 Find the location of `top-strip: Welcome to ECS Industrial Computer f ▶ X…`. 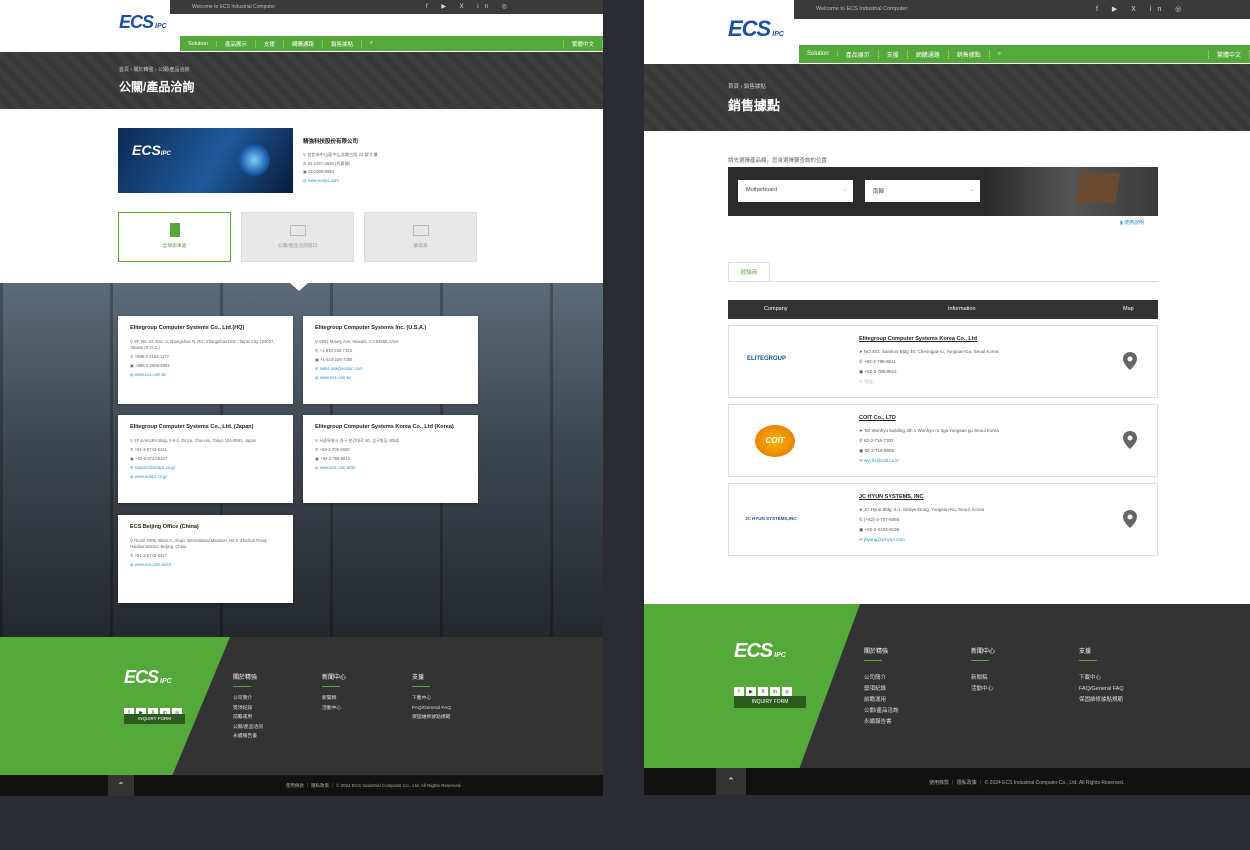

top-strip: Welcome to ECS Industrial Computer f ▶ X… is located at coordinates (386, 7).